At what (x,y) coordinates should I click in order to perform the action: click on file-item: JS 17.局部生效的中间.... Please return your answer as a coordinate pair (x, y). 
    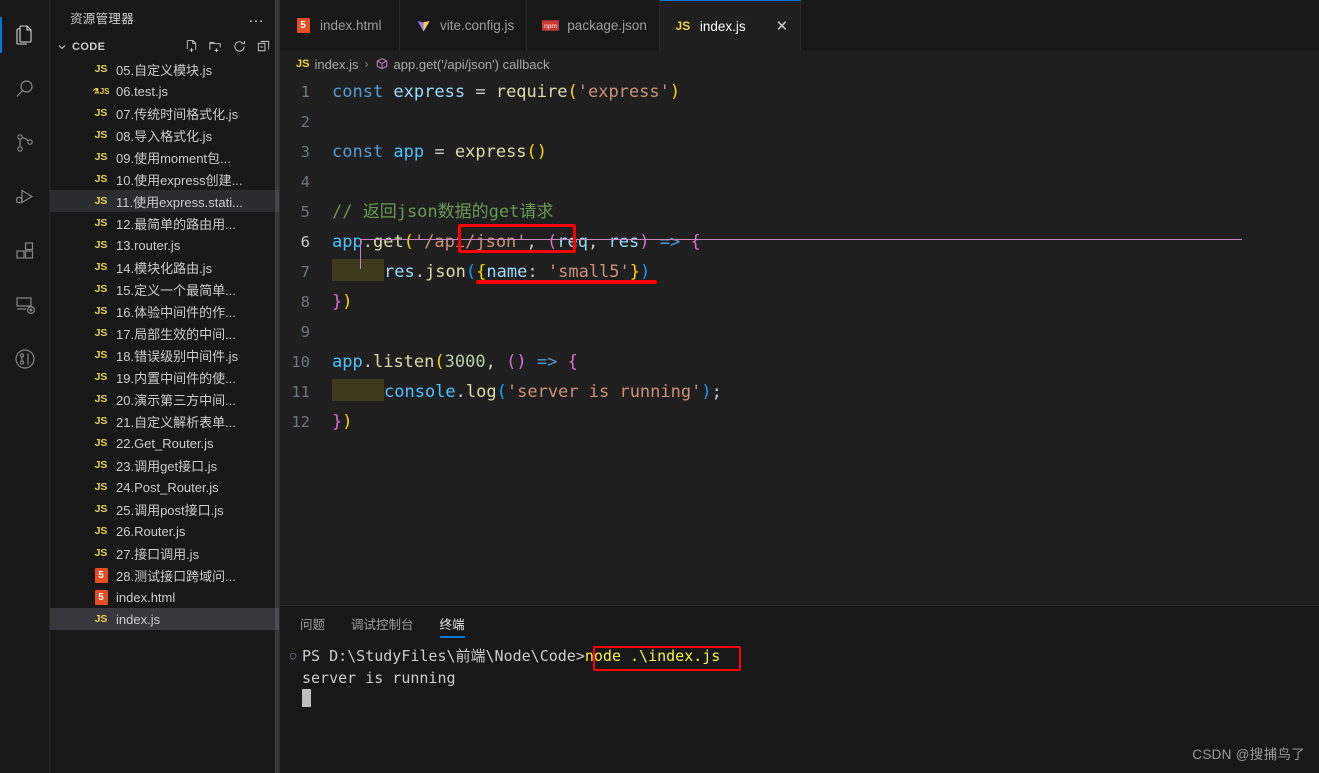
    Looking at the image, I should click on (164, 333).